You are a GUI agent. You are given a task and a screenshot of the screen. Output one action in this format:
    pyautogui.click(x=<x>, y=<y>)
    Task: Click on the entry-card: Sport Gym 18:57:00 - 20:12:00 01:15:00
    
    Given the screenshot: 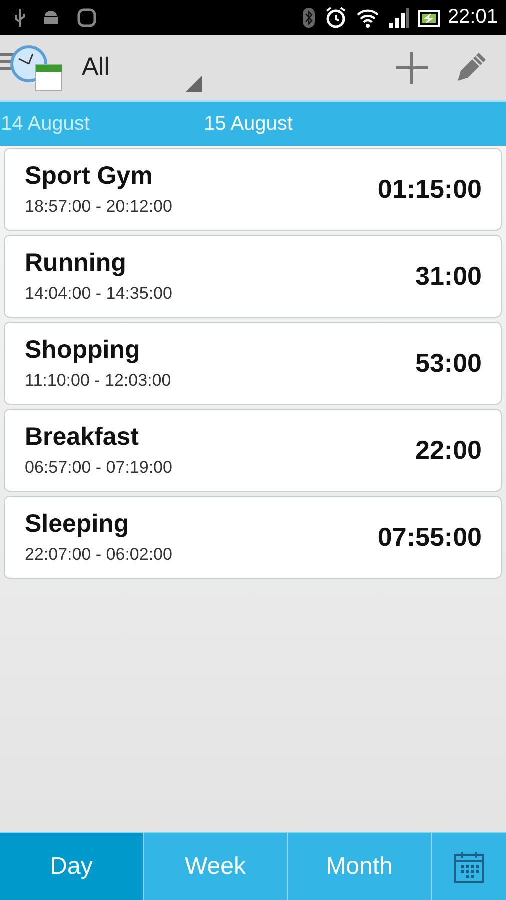 What is the action you would take?
    pyautogui.click(x=253, y=189)
    